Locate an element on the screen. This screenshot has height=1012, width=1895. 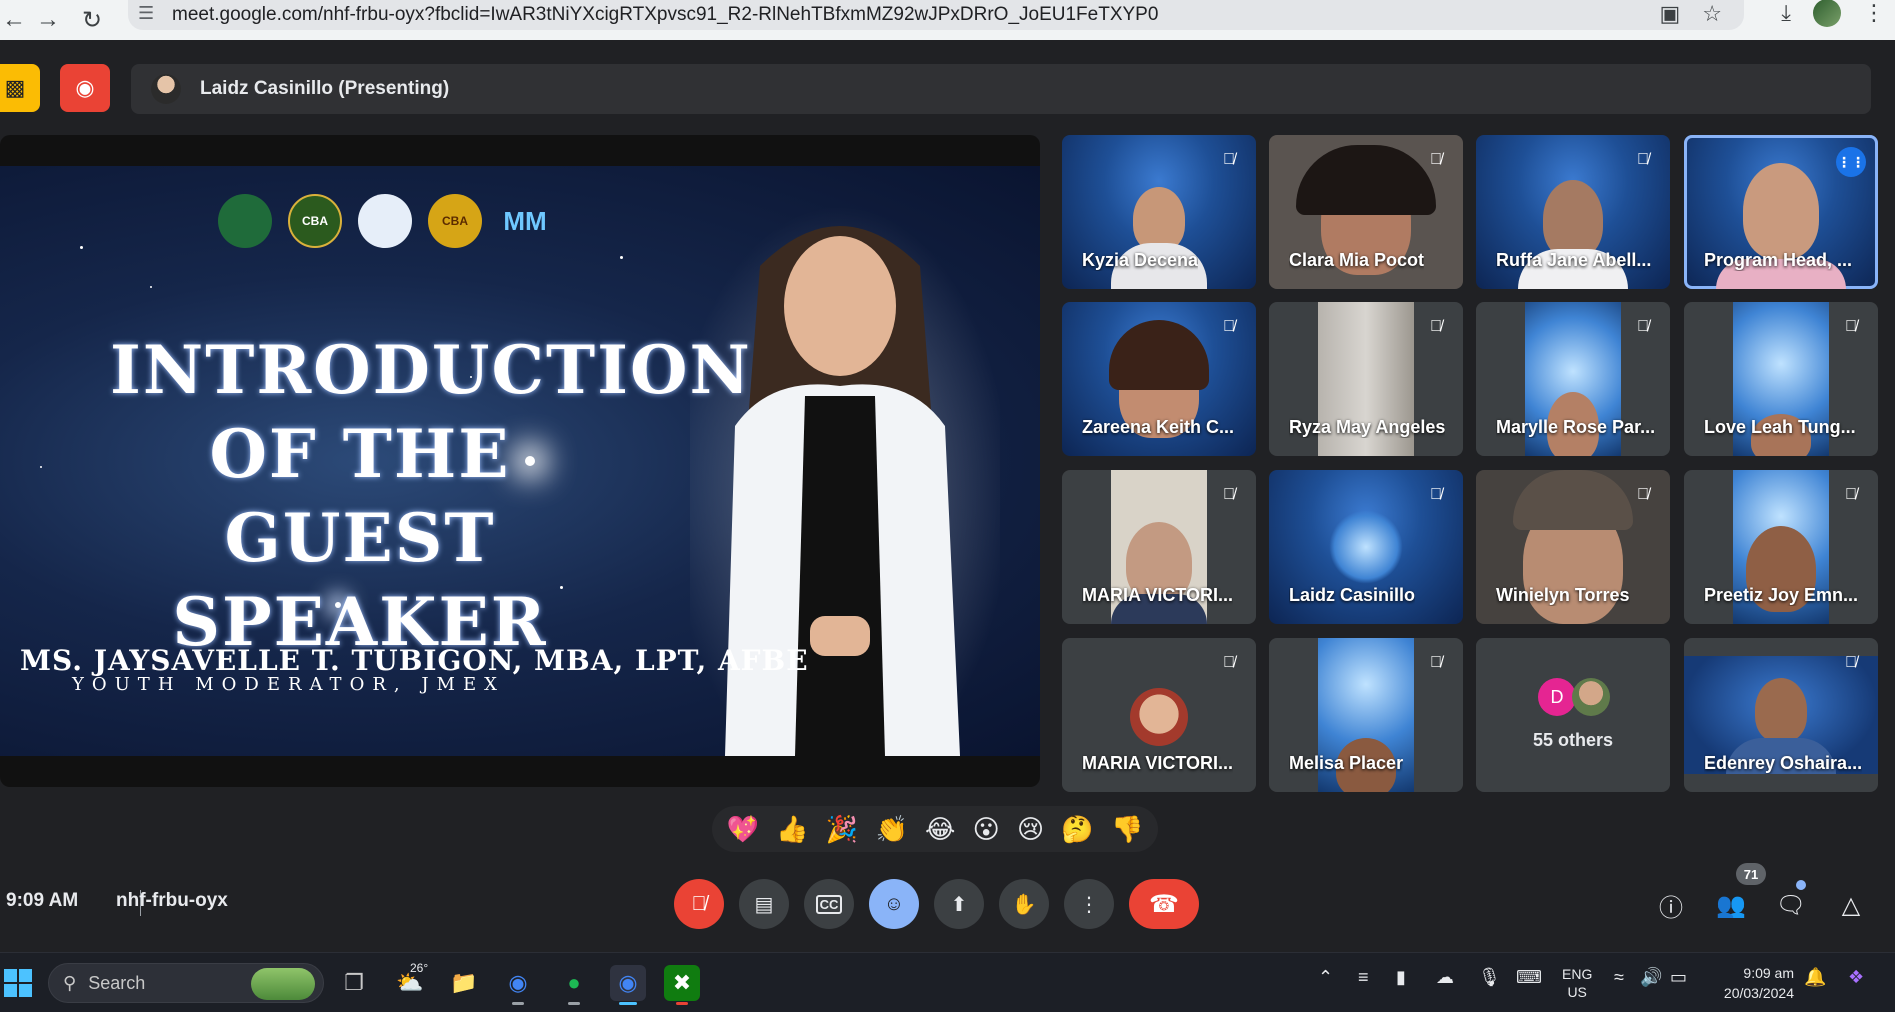
notification-icon: 🔔 is located at coordinates (1815, 977).